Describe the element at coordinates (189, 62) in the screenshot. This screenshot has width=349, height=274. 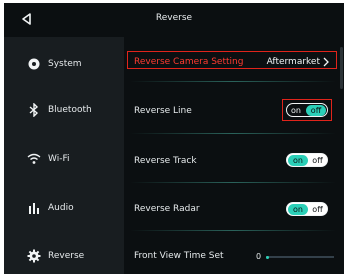
I see `reverse-camera-setting-label: Reverse Camera Setting` at that location.